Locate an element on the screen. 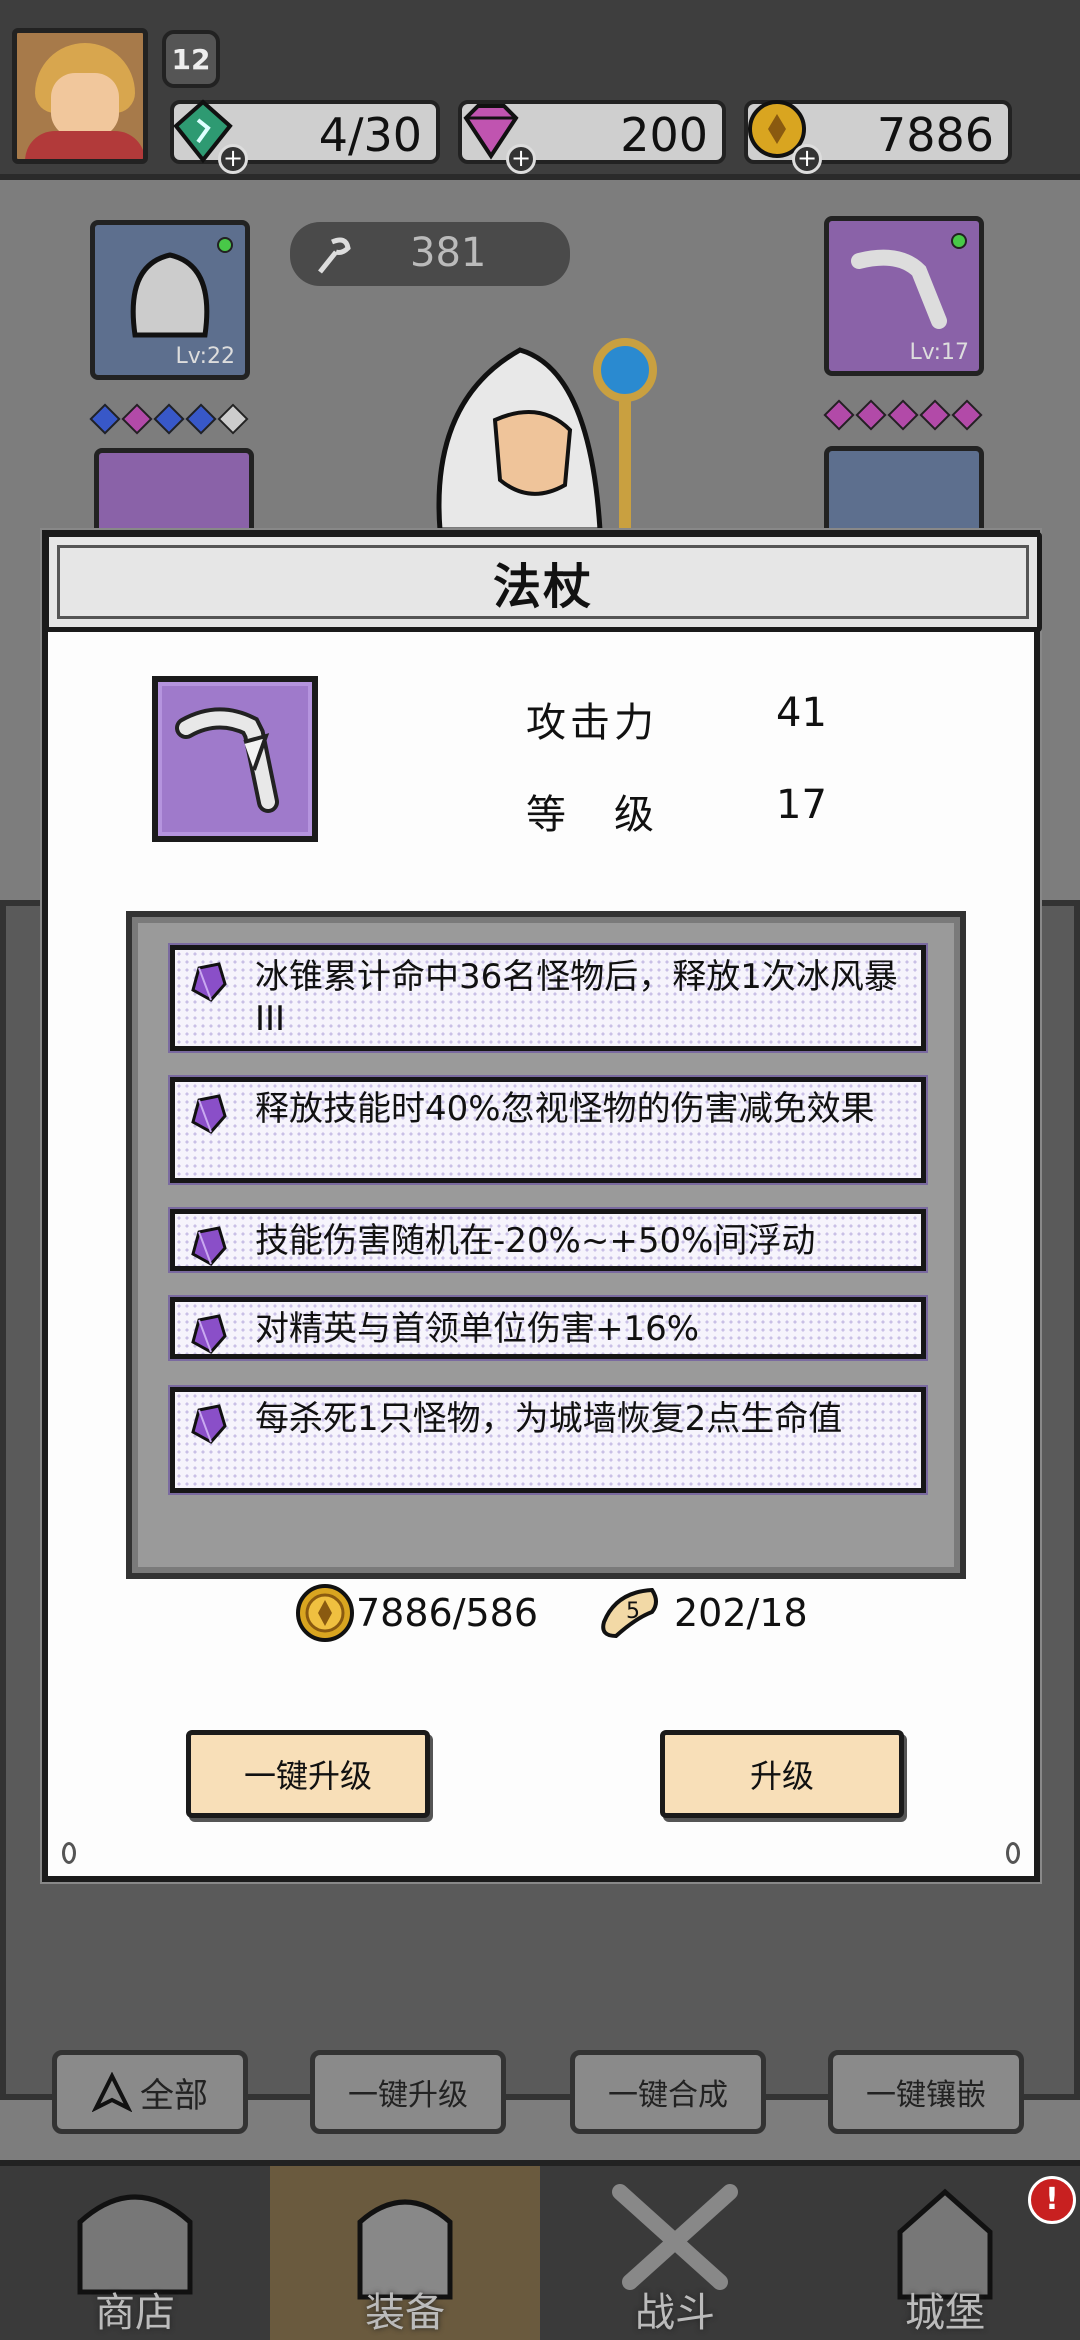  upgrade-button: 升级 is located at coordinates (782, 1774).